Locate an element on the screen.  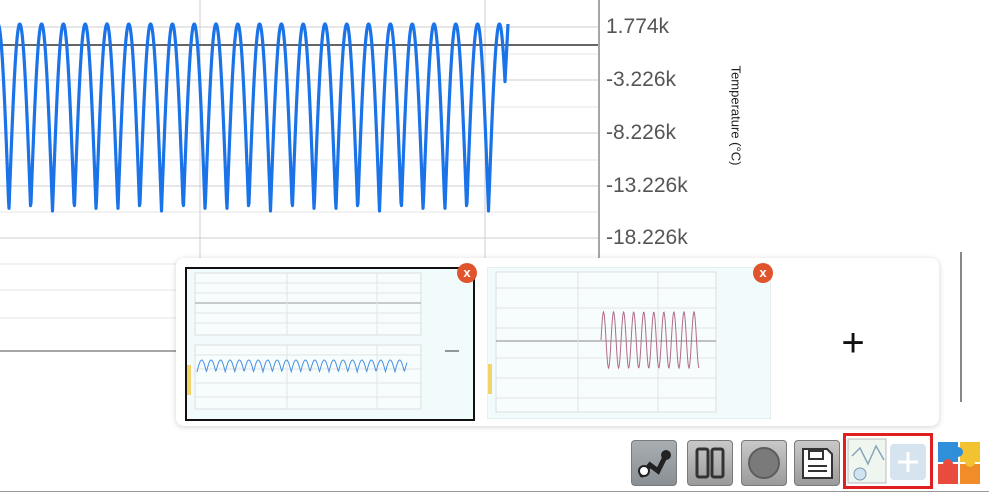
save-button is located at coordinates (817, 463).